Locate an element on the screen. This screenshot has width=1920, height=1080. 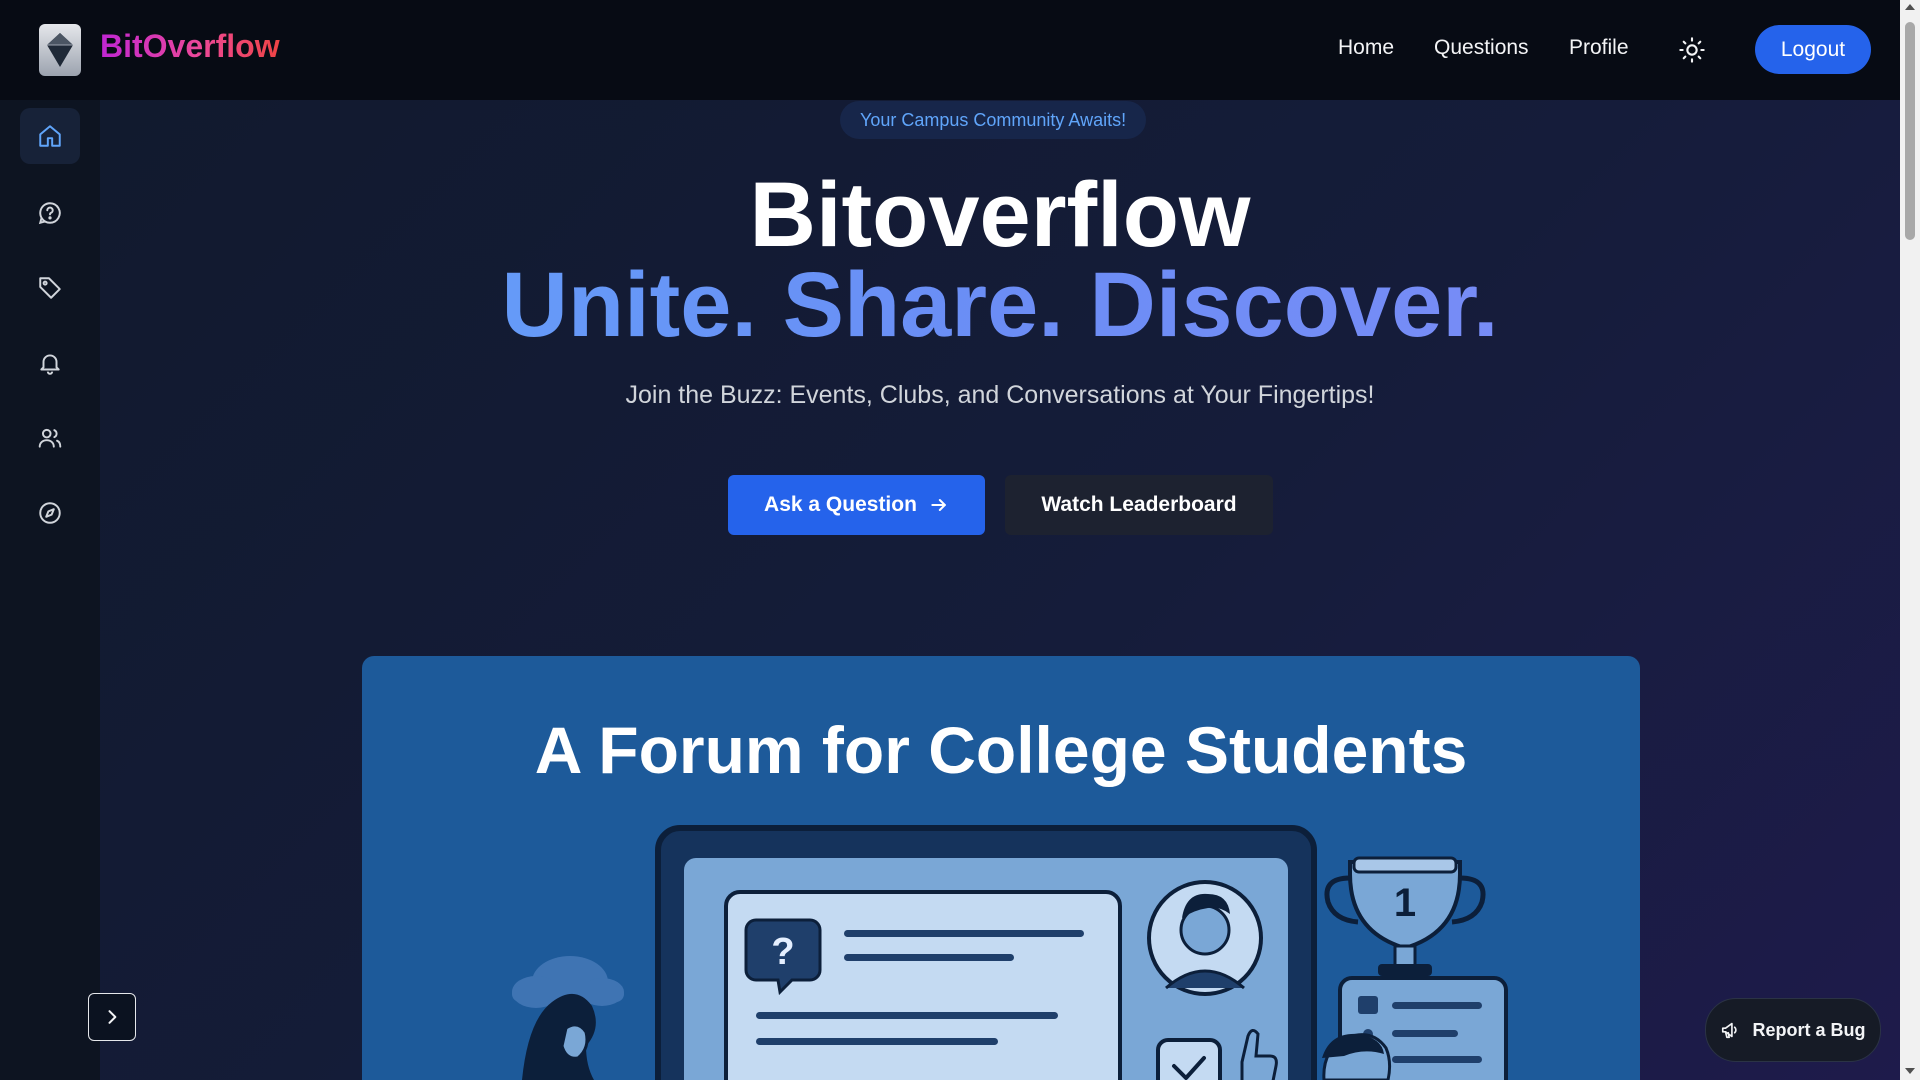
sidebar-item-users is located at coordinates (50, 438).